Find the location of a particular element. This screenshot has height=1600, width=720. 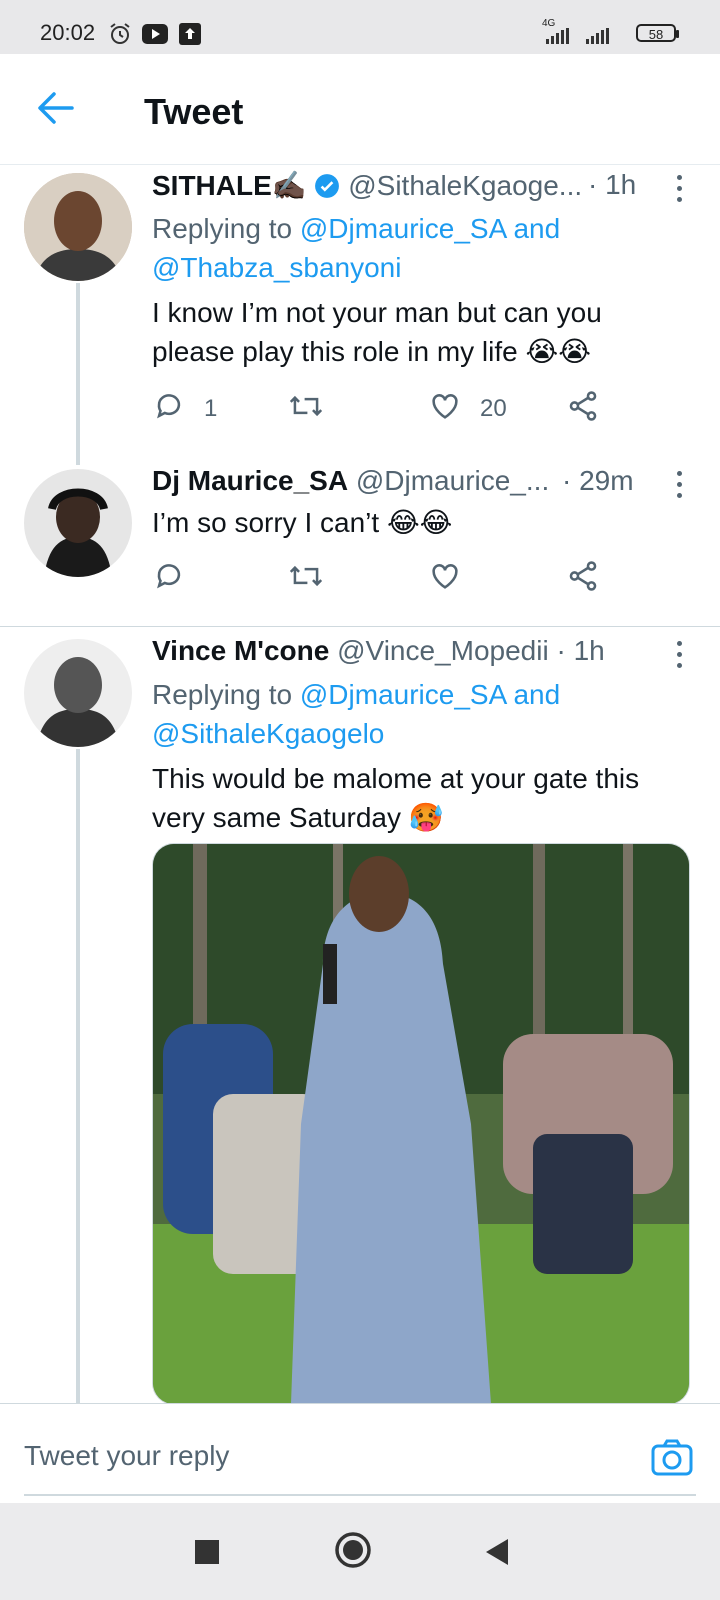

tweet-text-line: This would be malome at your gate this is located at coordinates (396, 778).